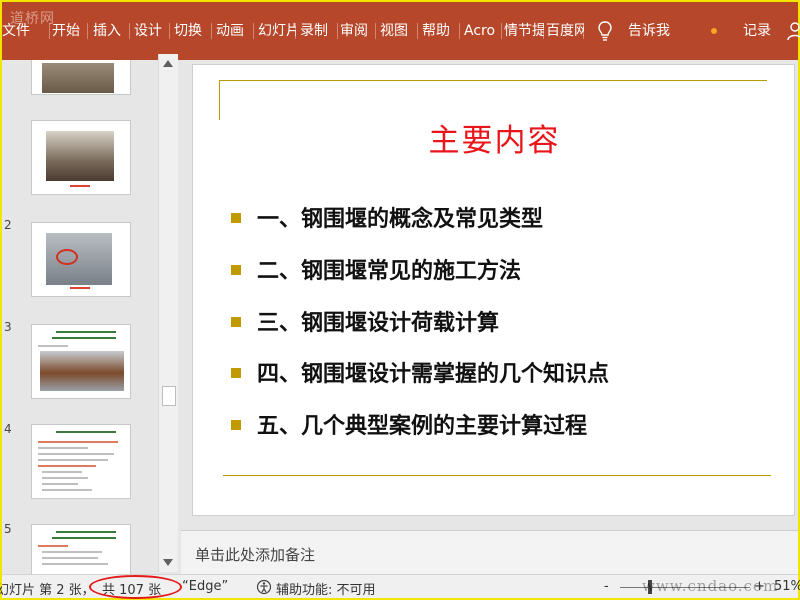 Image resolution: width=800 pixels, height=600 pixels. I want to click on tab-file: 文件, so click(26, 31).